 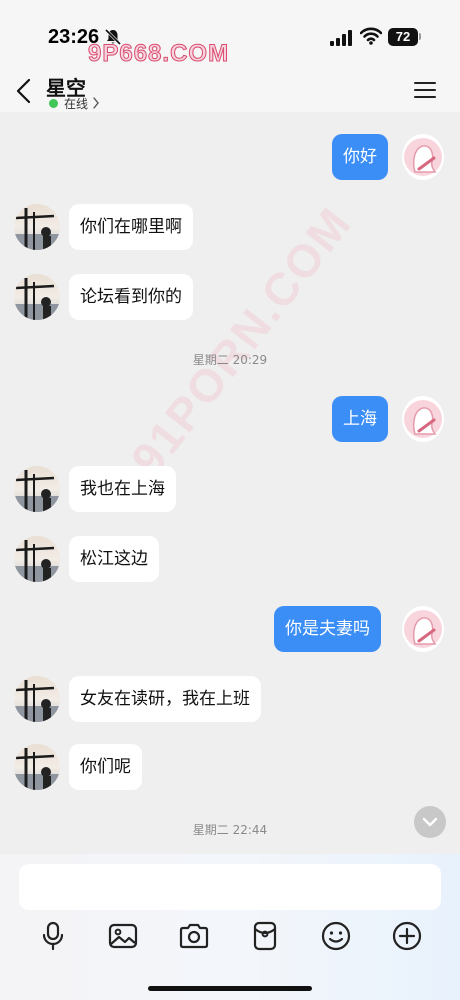 What do you see at coordinates (265, 936) in the screenshot?
I see `red-packet-icon` at bounding box center [265, 936].